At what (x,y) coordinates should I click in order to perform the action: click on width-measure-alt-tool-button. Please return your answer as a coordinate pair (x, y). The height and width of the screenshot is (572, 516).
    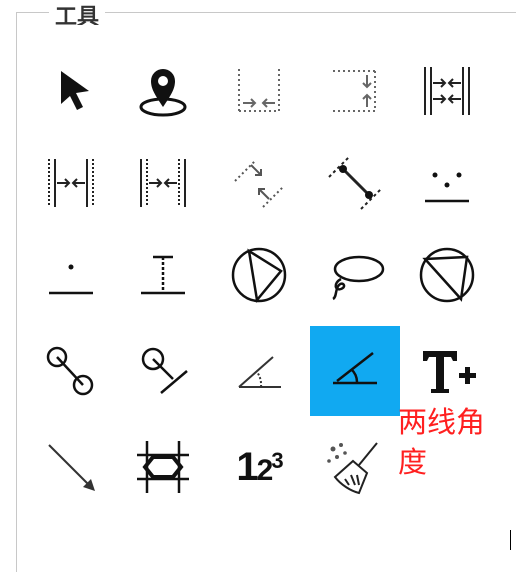
    Looking at the image, I should click on (163, 183).